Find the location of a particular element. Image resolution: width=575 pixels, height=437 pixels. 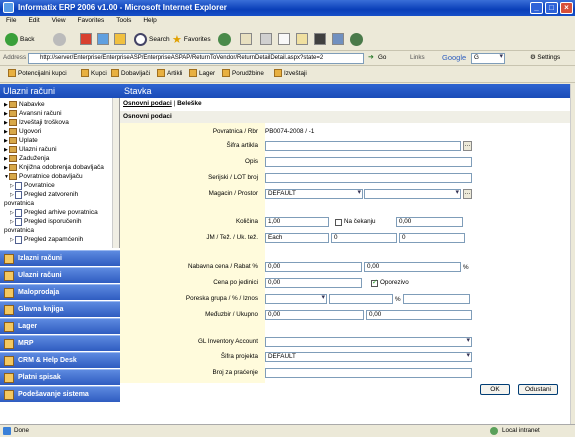

menu-view: View is located at coordinates (59, 20).